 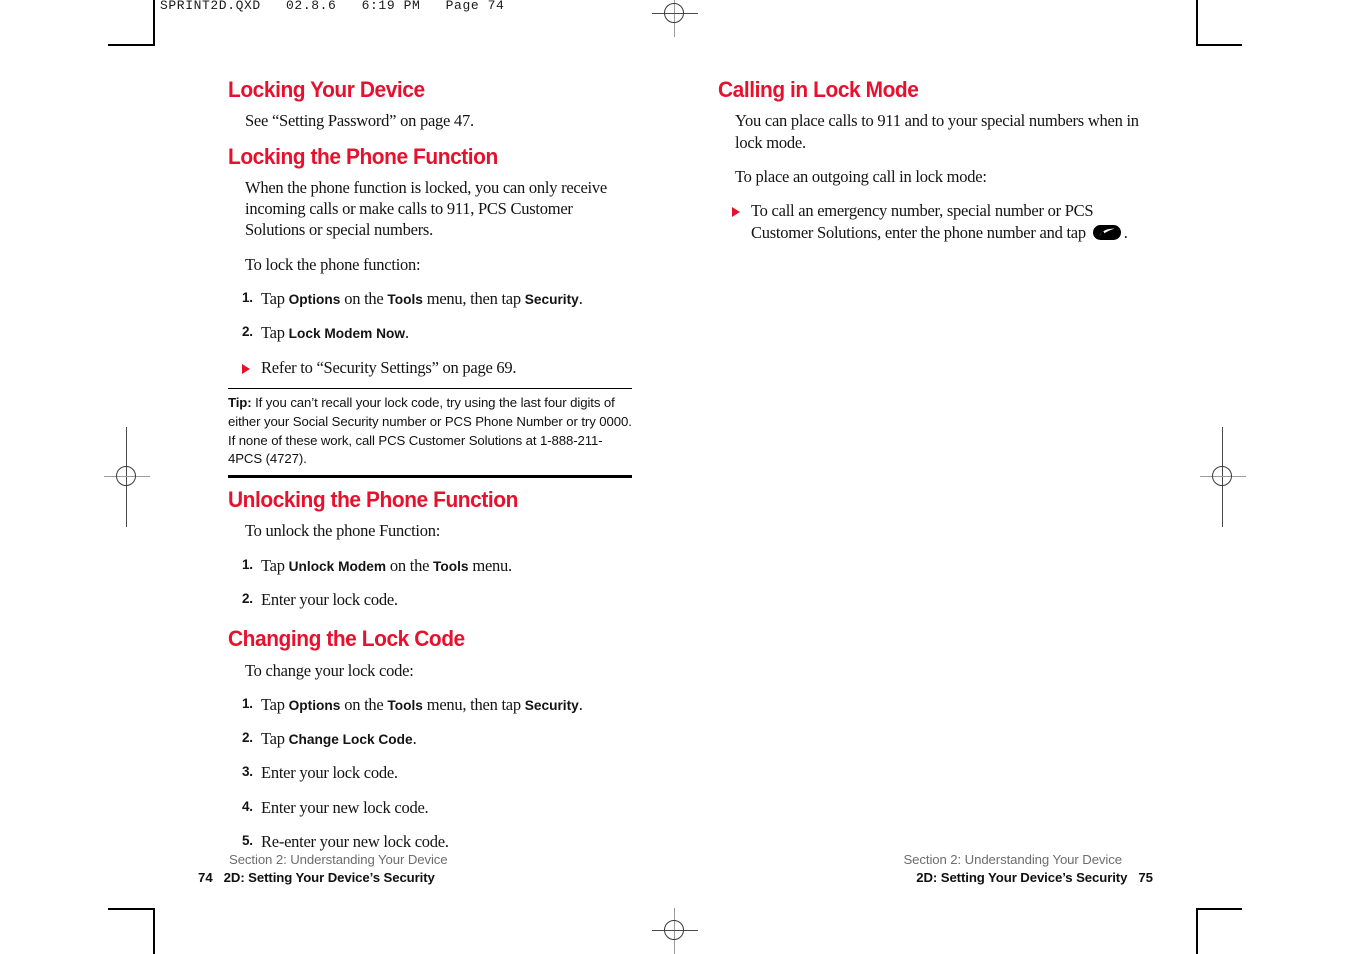 I want to click on step-number: 5., so click(x=247, y=841).